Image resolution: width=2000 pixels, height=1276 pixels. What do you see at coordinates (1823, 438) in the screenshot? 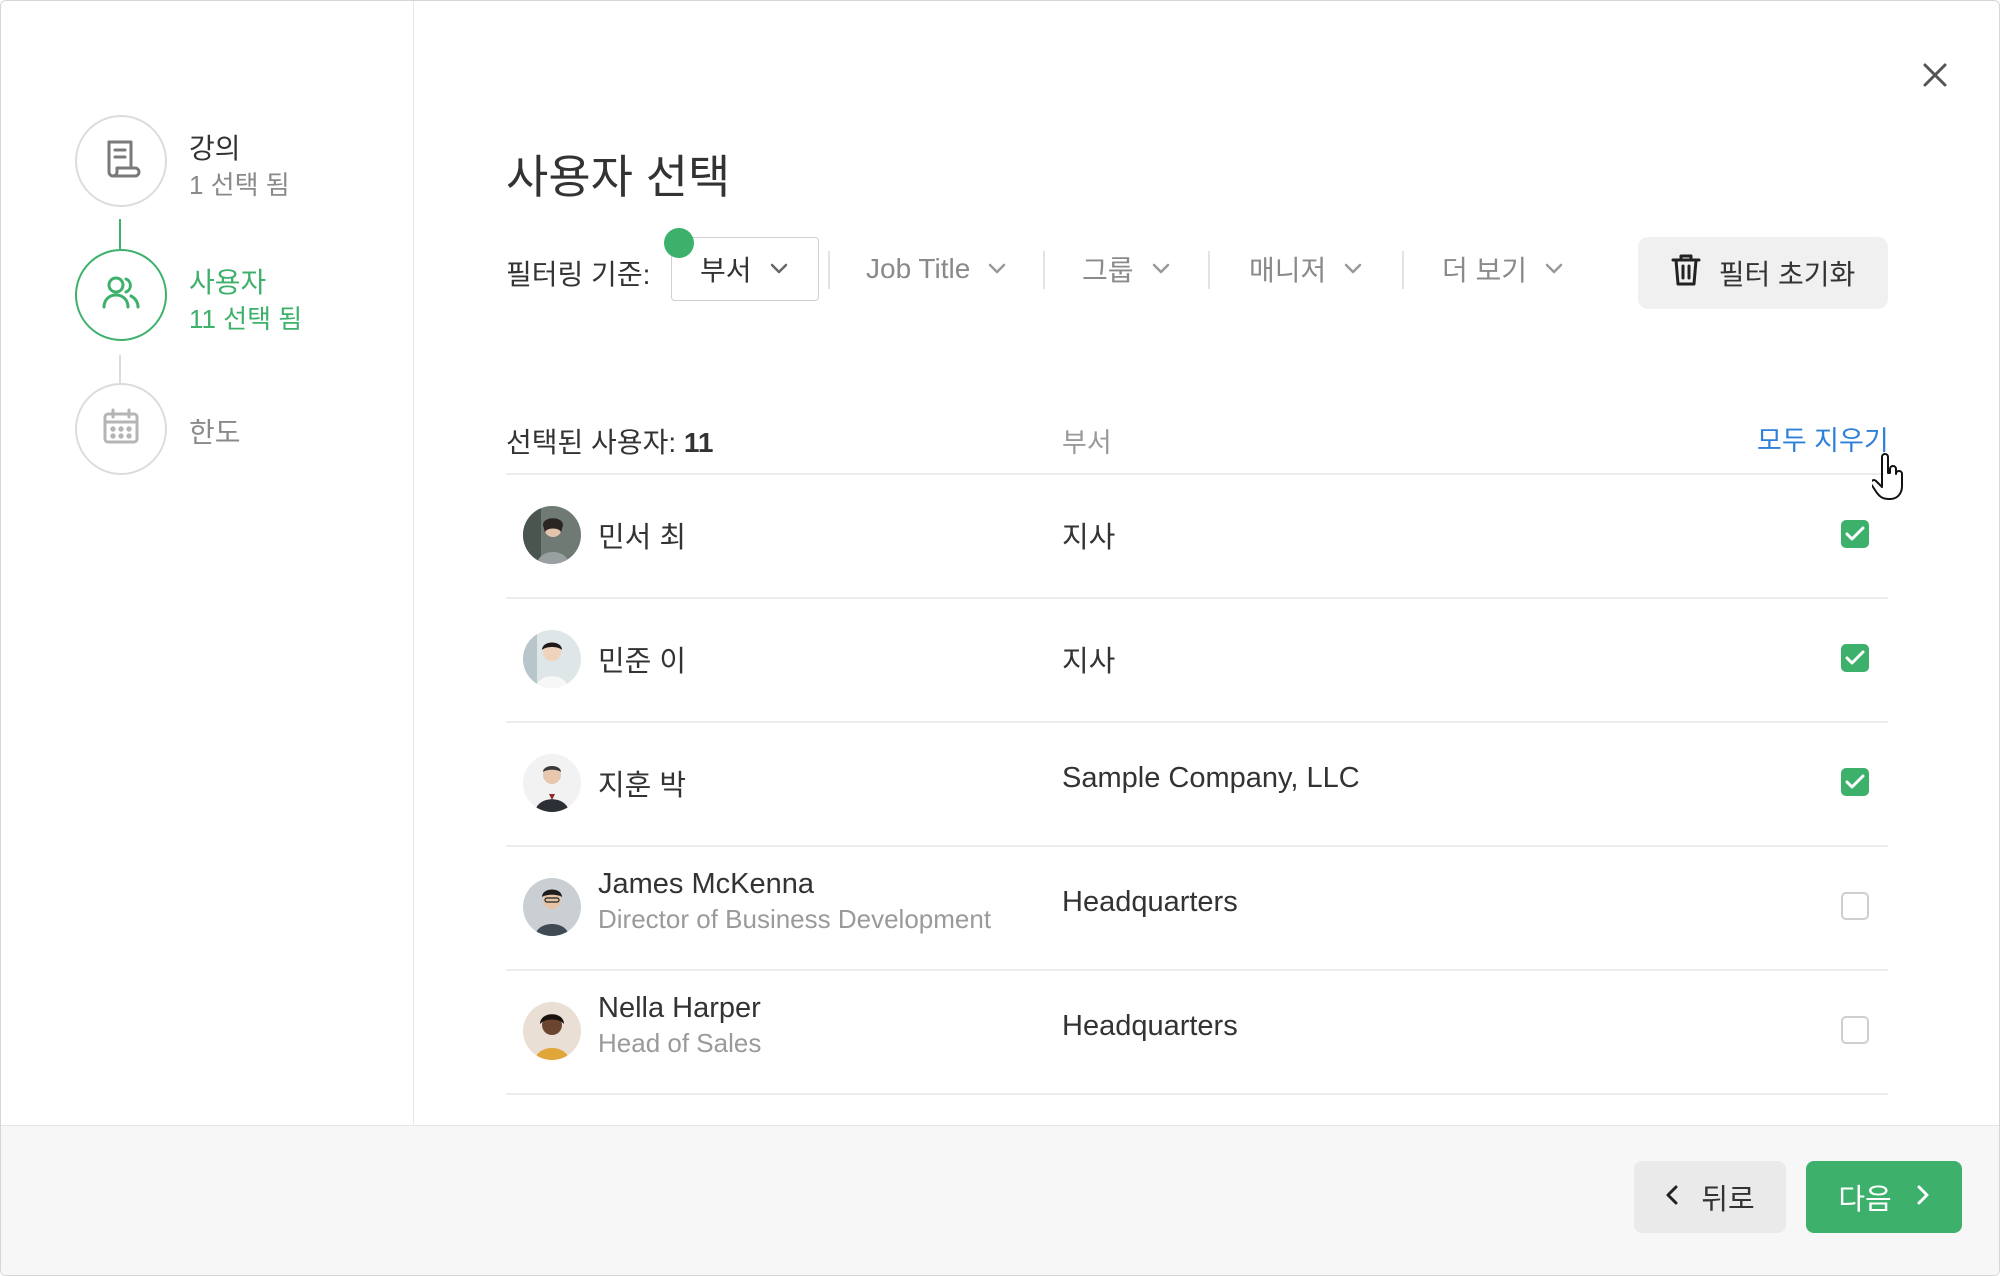
I see `clear-all-link: 모두 지우기` at bounding box center [1823, 438].